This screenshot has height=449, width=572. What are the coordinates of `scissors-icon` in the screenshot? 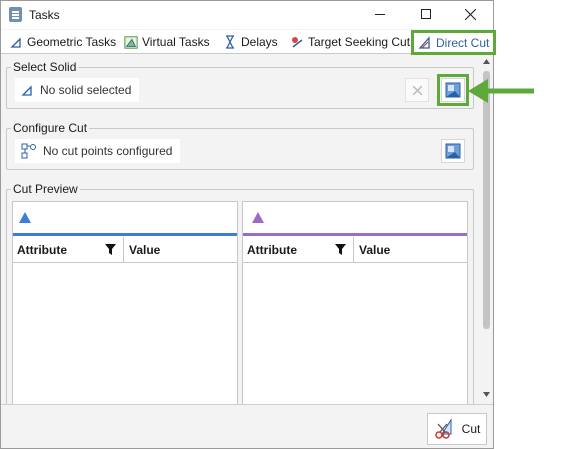 It's located at (443, 428).